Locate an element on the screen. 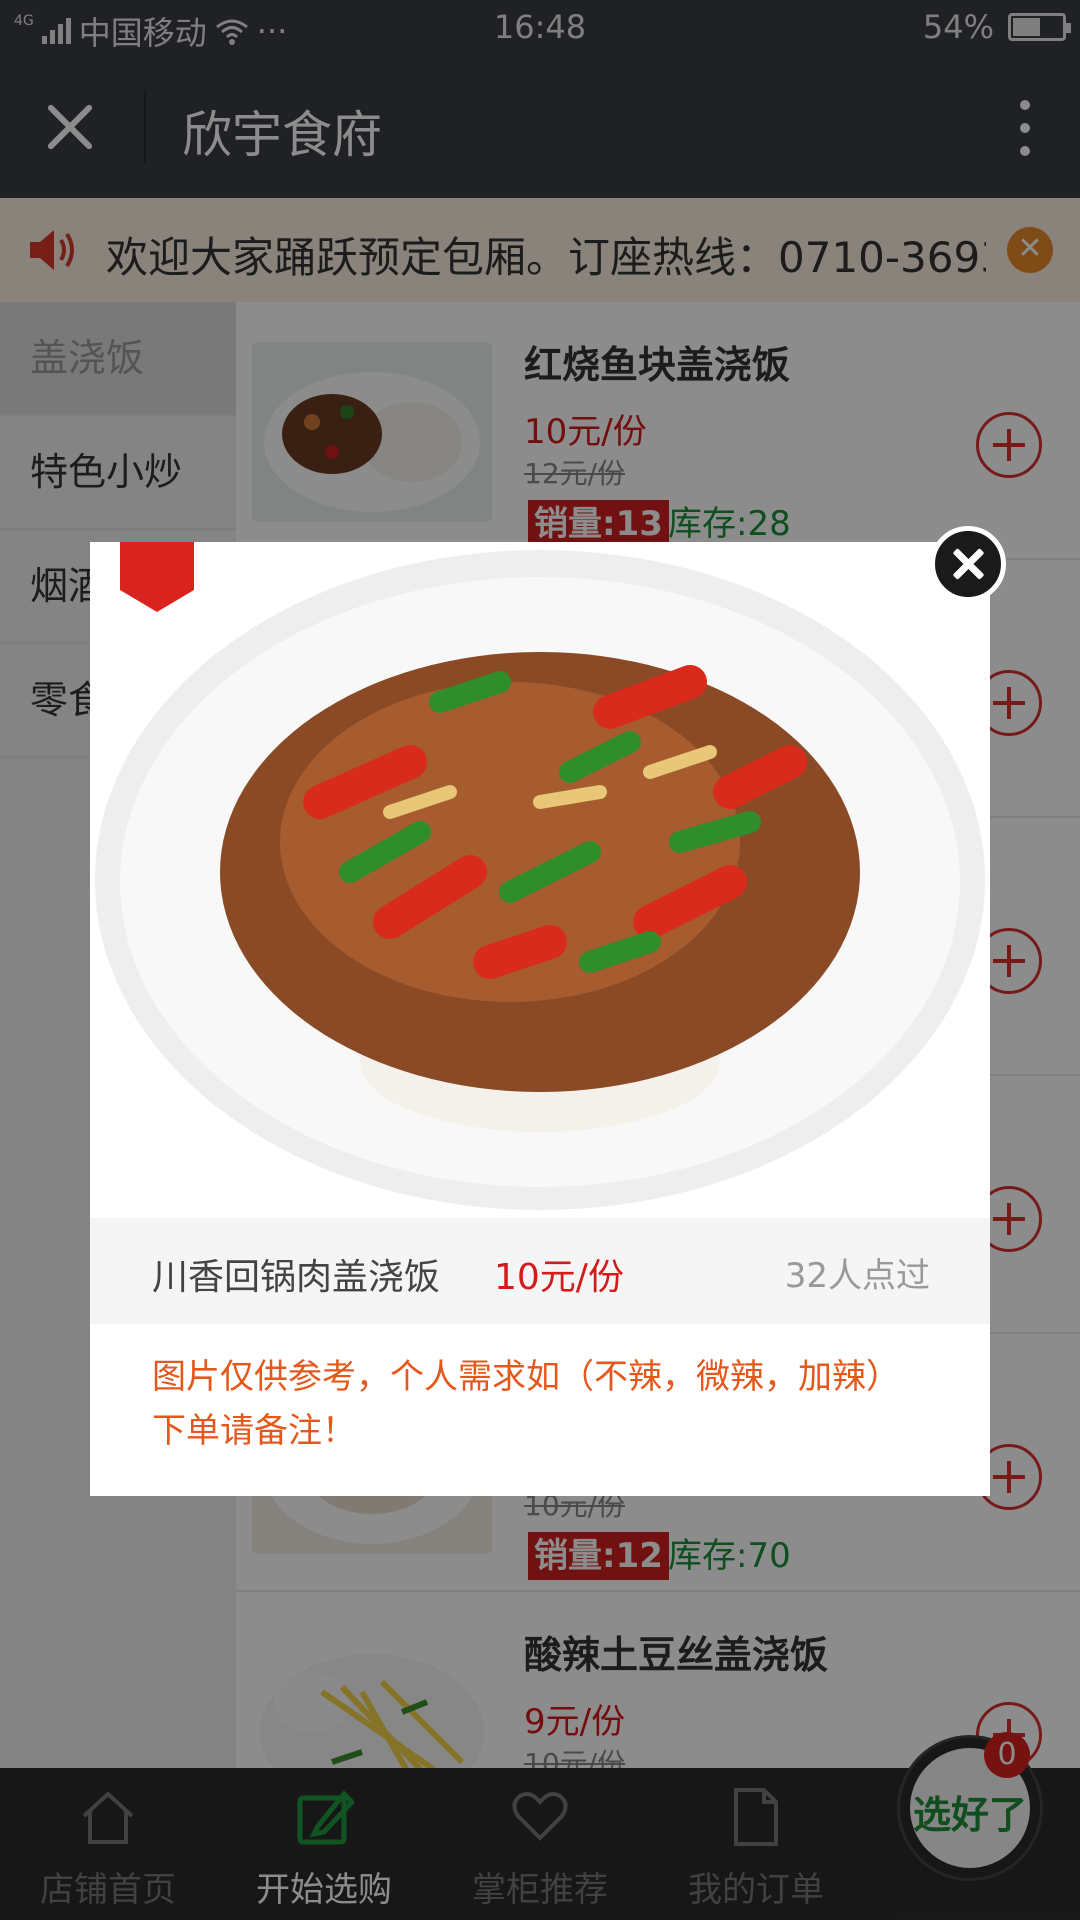 The width and height of the screenshot is (1080, 1920). dish-price: 10元/份 is located at coordinates (559, 1277).